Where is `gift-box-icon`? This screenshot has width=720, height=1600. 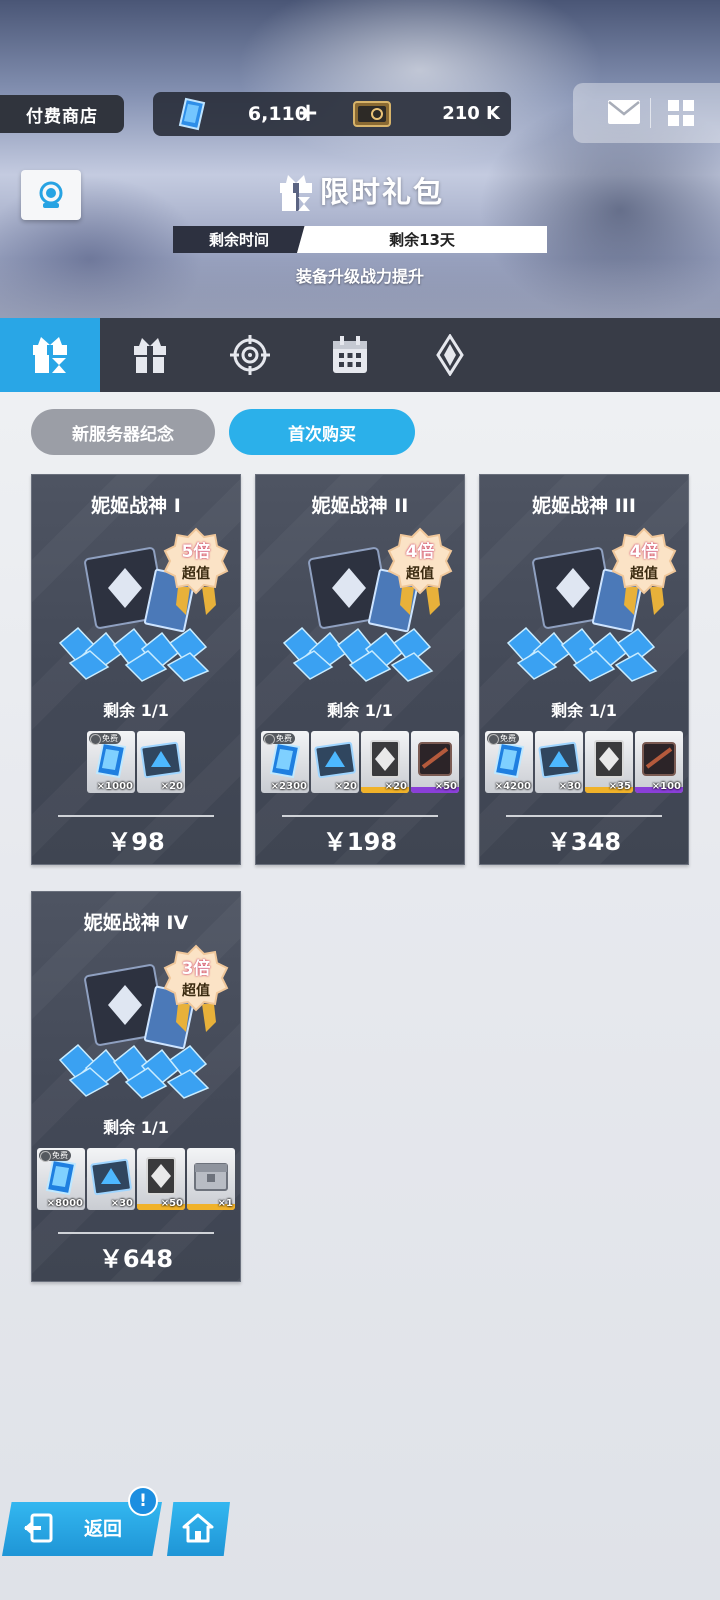 gift-box-icon is located at coordinates (150, 355).